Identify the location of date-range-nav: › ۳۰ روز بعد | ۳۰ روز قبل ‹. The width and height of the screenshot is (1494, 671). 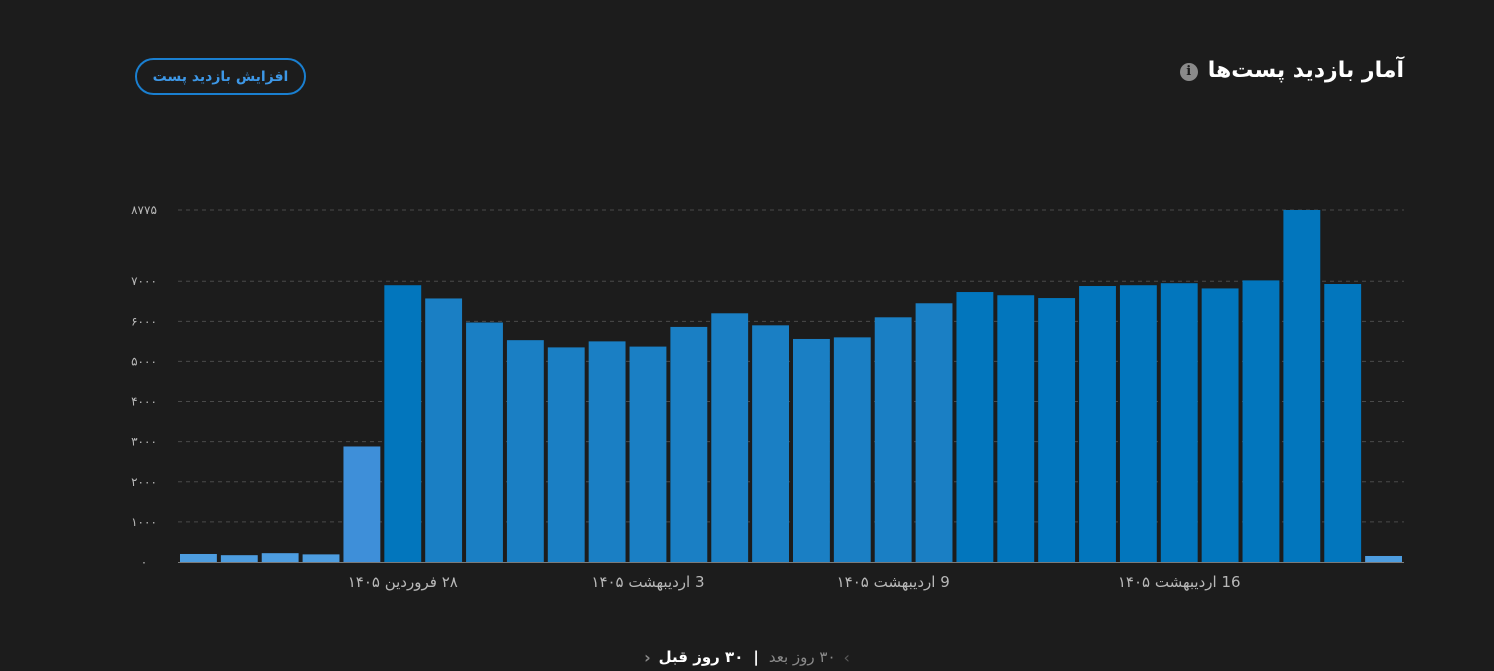
(747, 657).